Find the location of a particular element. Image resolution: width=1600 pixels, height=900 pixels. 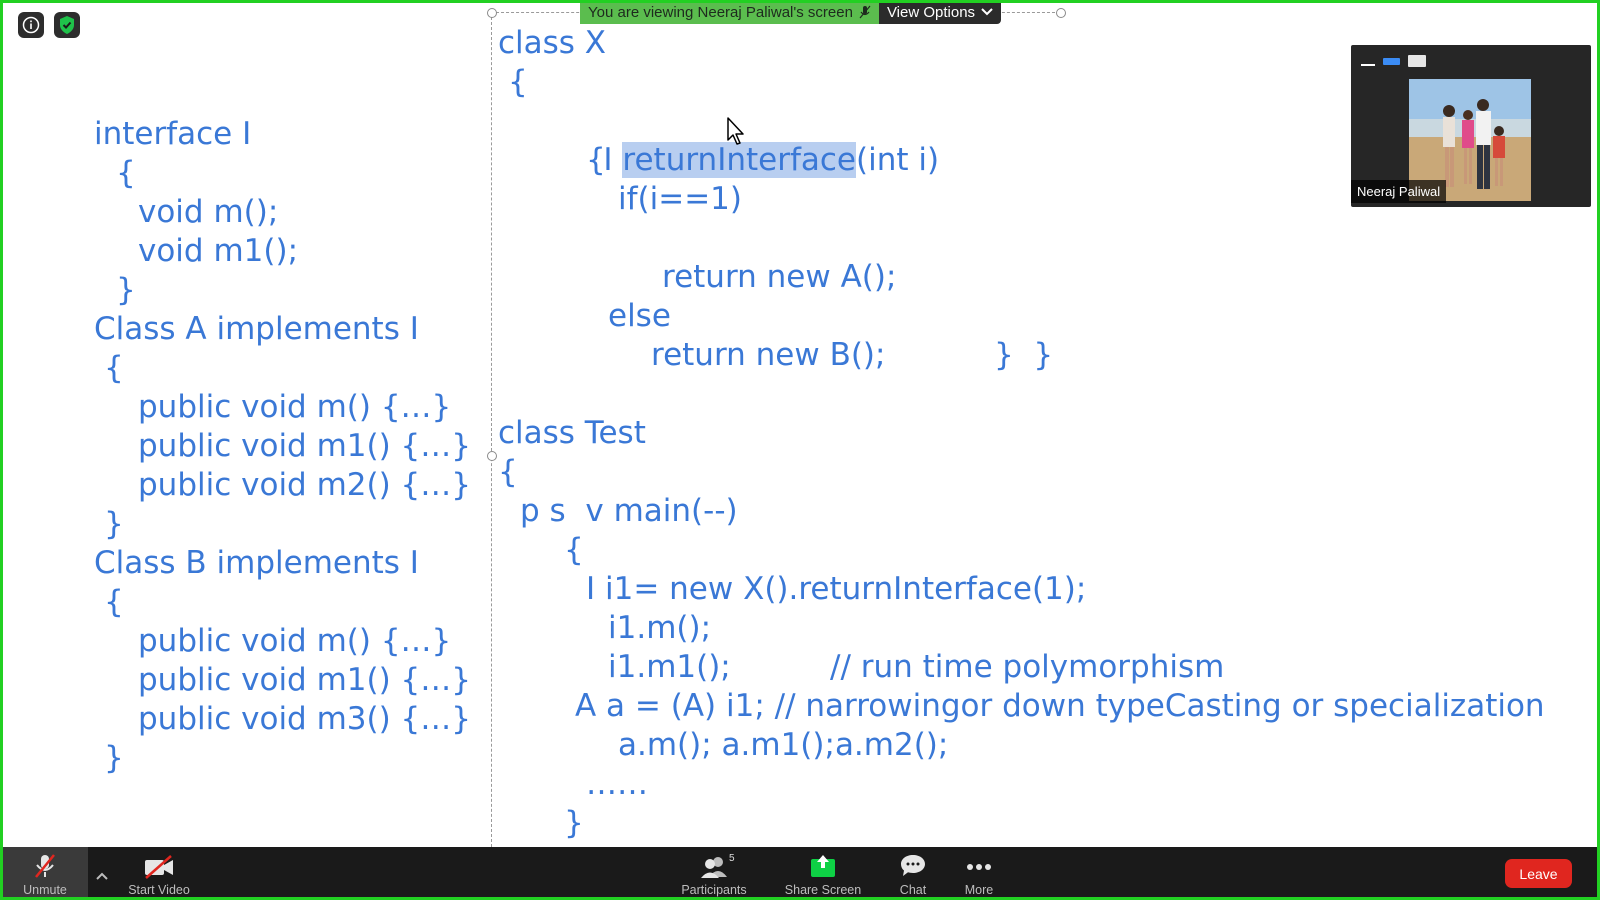

code-line: class X is located at coordinates (552, 43).